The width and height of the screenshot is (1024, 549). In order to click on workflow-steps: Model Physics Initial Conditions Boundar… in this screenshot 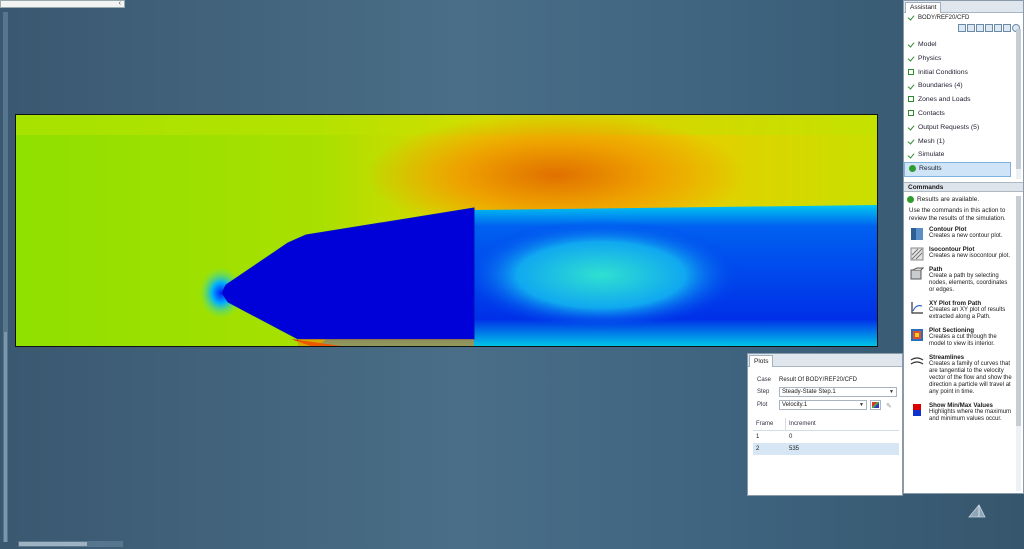, I will do `click(963, 107)`.